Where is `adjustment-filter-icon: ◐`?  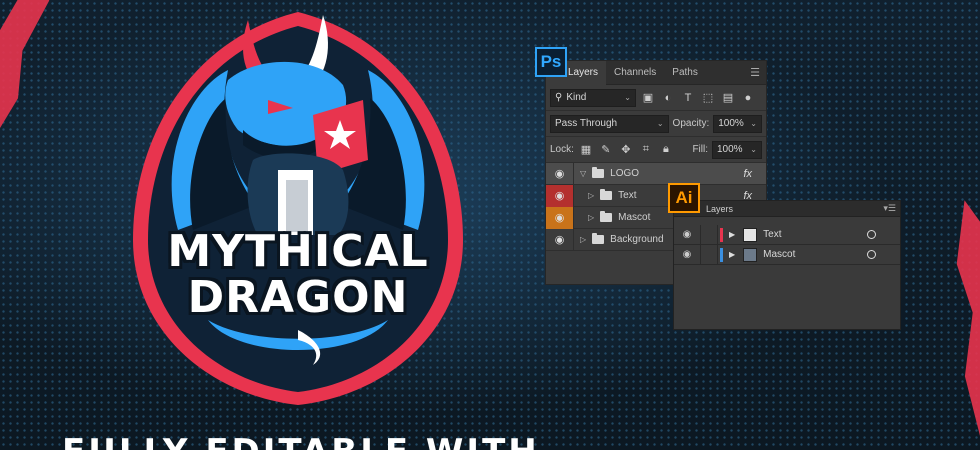
adjustment-filter-icon: ◐ is located at coordinates (668, 98).